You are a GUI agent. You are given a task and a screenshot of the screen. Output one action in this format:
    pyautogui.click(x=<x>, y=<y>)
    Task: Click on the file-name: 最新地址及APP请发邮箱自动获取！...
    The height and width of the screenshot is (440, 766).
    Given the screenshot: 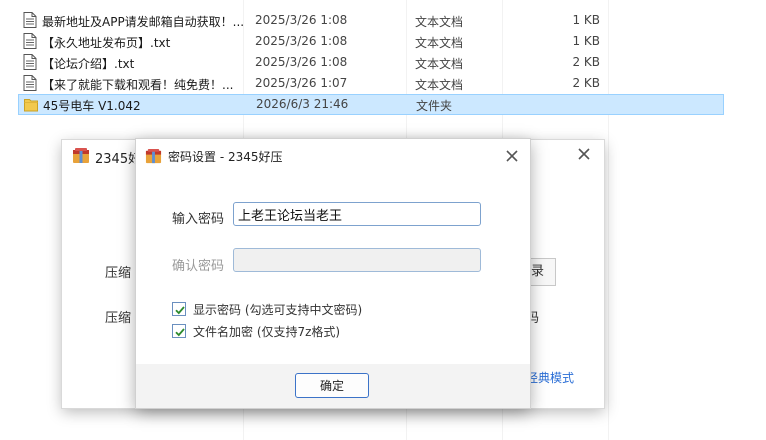 What is the action you would take?
    pyautogui.click(x=143, y=22)
    